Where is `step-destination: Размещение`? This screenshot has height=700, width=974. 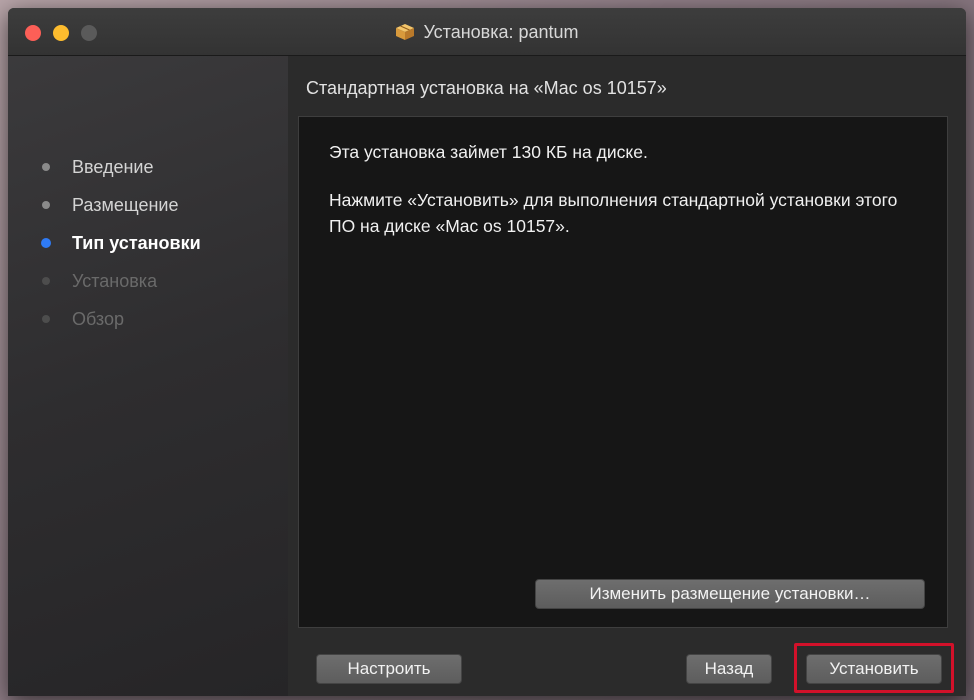 step-destination: Размещение is located at coordinates (121, 205).